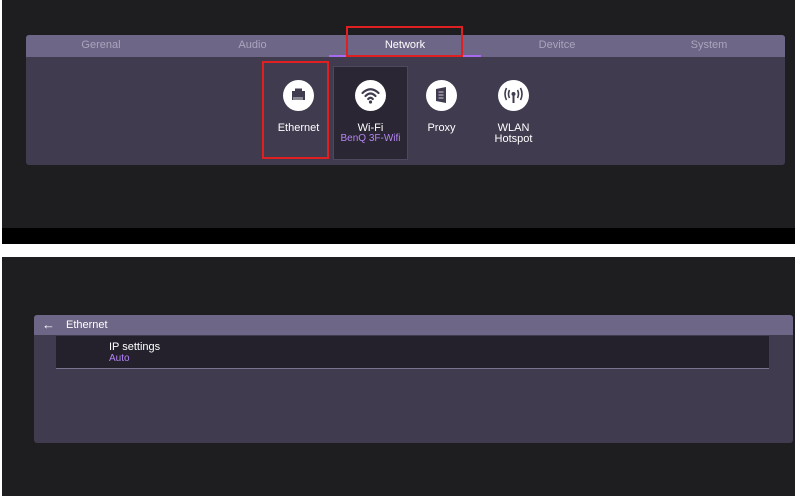 This screenshot has height=496, width=797. What do you see at coordinates (101, 46) in the screenshot?
I see `tab-general: Gerenal` at bounding box center [101, 46].